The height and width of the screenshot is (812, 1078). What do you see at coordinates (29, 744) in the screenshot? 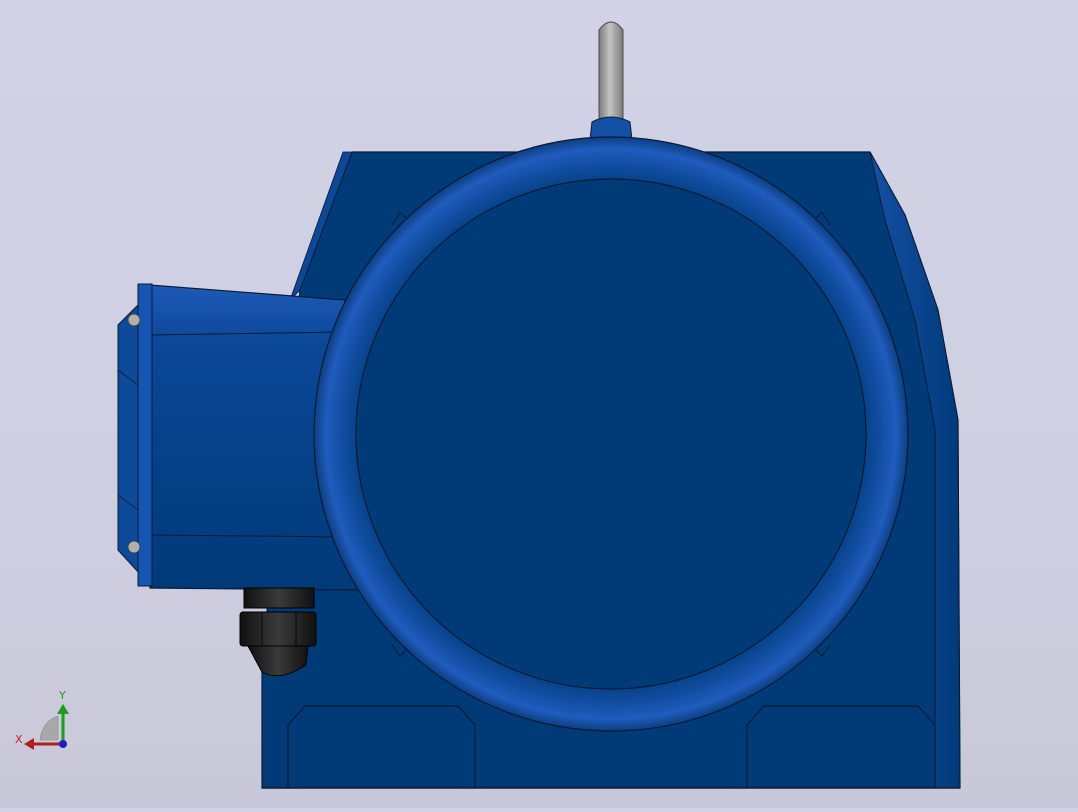
I see `triad-x-arrow` at bounding box center [29, 744].